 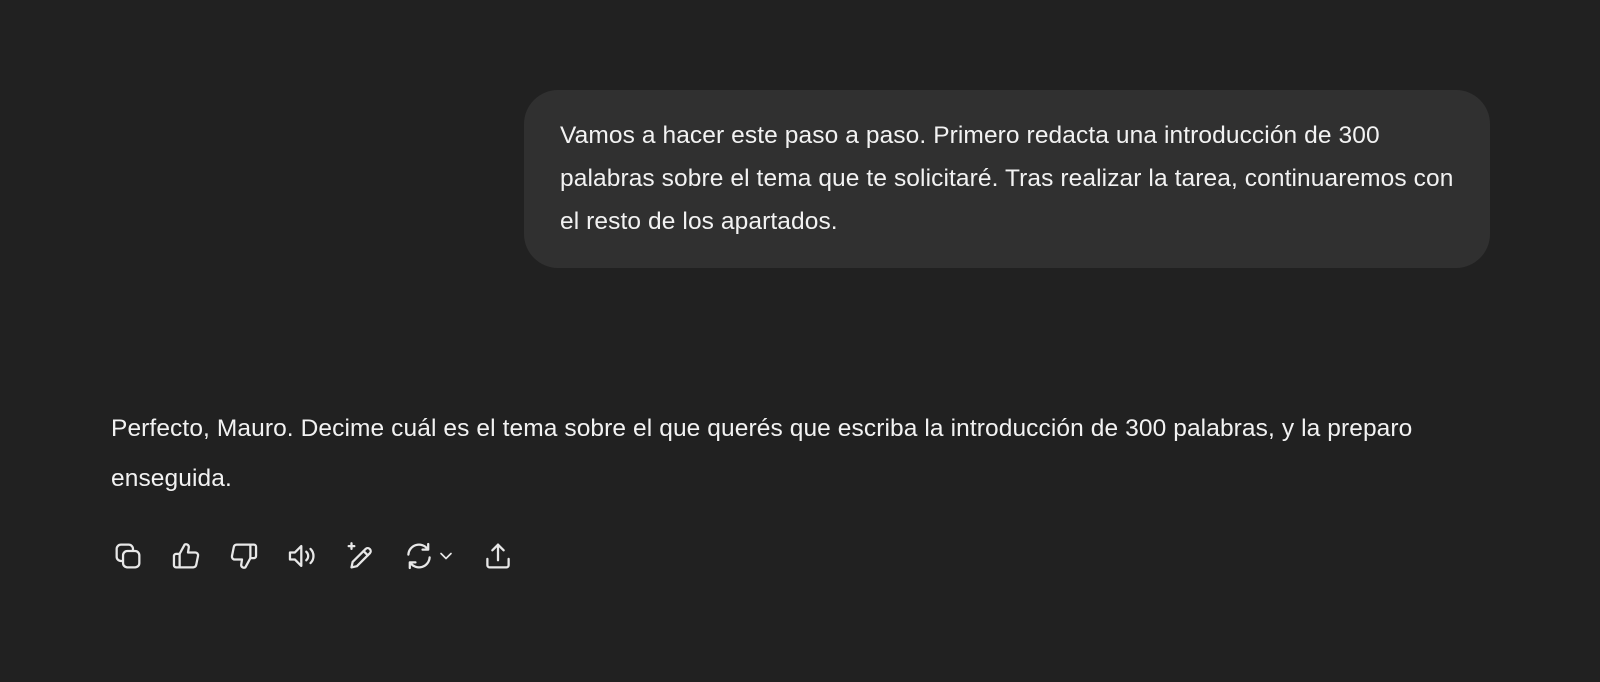 I want to click on thumbs-up-icon, so click(x=186, y=556).